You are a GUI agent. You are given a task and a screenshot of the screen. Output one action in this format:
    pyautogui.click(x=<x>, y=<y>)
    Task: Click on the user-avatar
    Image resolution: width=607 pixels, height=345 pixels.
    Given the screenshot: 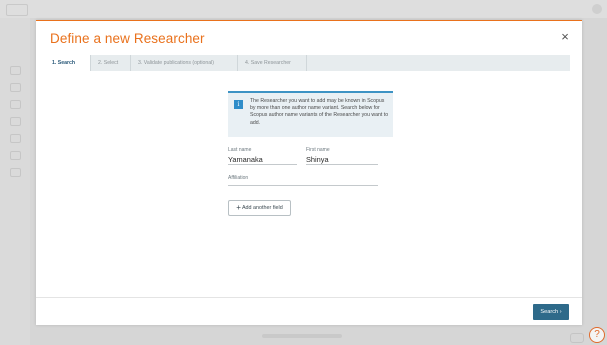 What is the action you would take?
    pyautogui.click(x=597, y=9)
    